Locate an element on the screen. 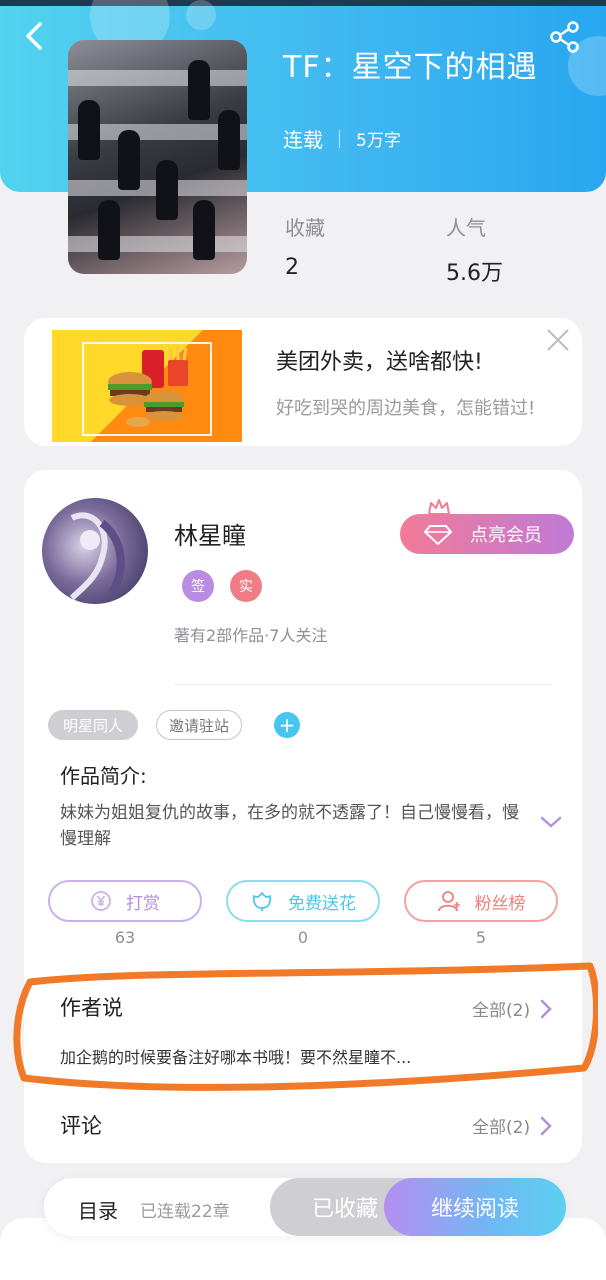  crown-icon is located at coordinates (439, 507).